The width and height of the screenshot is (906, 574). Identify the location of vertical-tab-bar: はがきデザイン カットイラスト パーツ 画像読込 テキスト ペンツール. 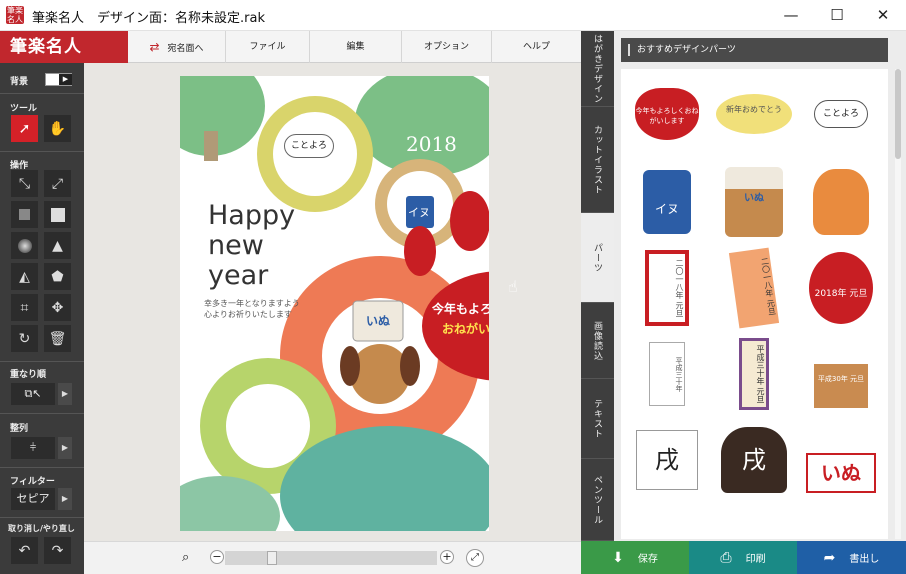
(597, 286).